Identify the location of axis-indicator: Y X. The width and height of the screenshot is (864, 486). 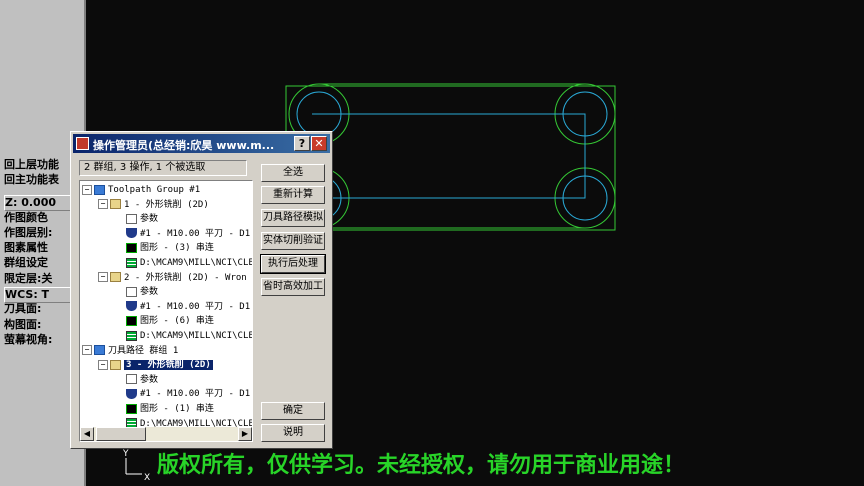
(136, 466).